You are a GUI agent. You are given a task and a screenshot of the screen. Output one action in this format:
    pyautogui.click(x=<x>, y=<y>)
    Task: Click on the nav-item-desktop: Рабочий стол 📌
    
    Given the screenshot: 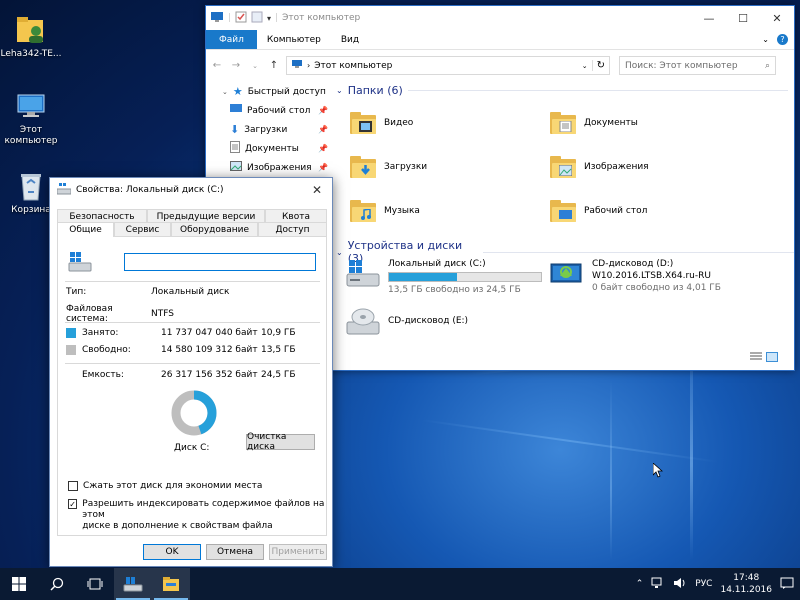 What is the action you would take?
    pyautogui.click(x=269, y=110)
    